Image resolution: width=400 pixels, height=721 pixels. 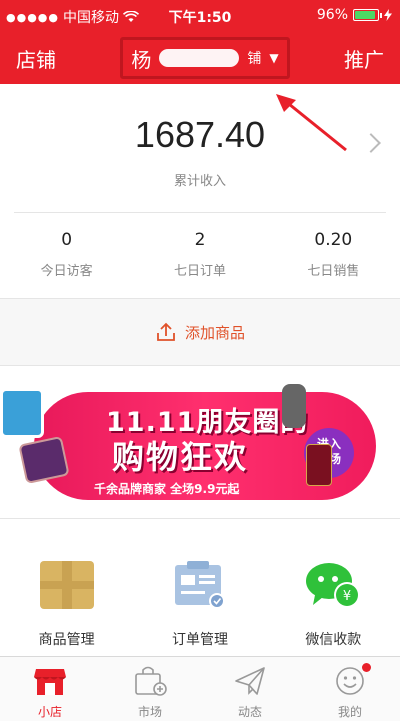 What do you see at coordinates (200, 16) in the screenshot?
I see `status-bar: ●●●●● 中国移动 下午1:50 96%` at bounding box center [200, 16].